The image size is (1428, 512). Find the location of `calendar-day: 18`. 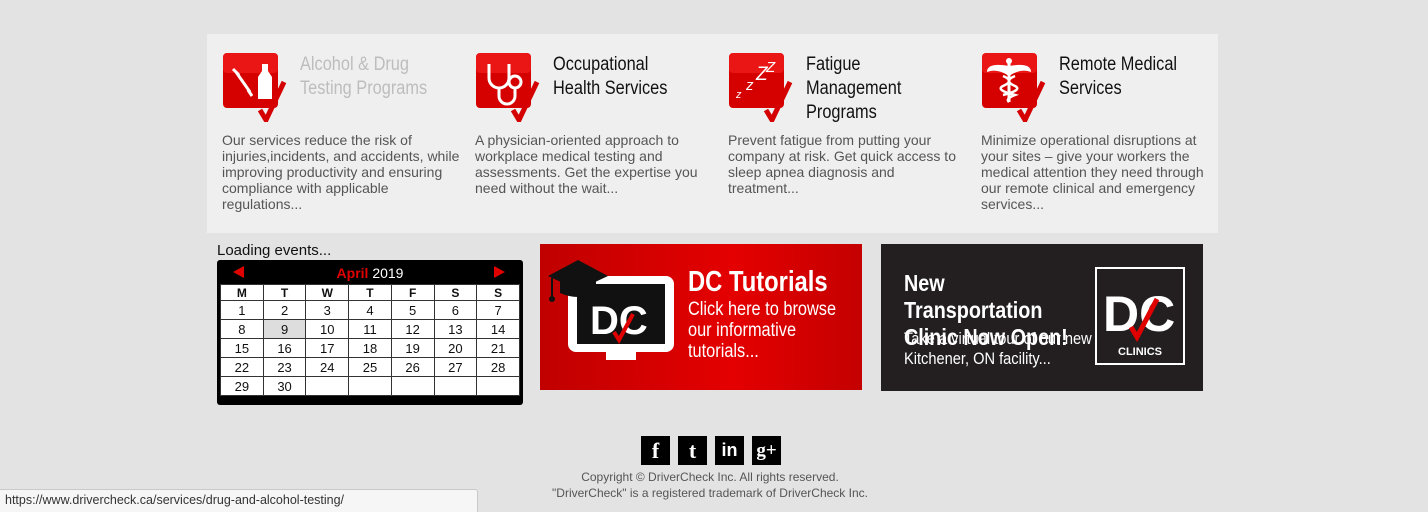

calendar-day: 18 is located at coordinates (370, 348).